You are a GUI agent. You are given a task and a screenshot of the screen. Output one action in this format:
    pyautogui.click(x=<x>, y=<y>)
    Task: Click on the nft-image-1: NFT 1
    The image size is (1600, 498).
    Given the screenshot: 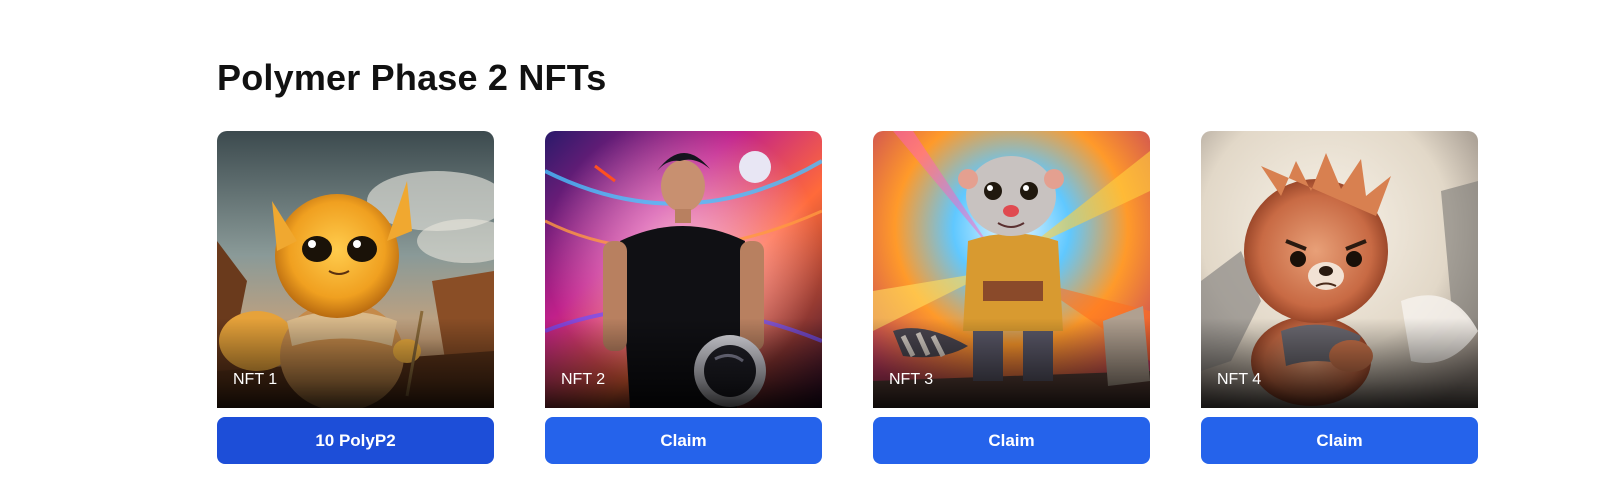 What is the action you would take?
    pyautogui.click(x=355, y=269)
    